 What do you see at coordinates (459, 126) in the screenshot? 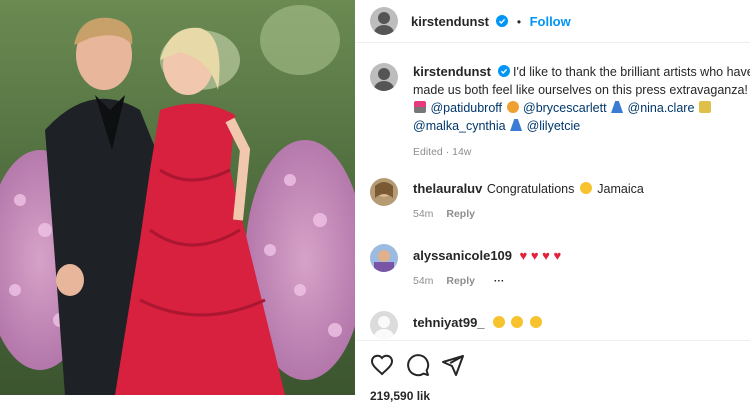
I see `mention-malka-cynthia: @malka_cynthia` at bounding box center [459, 126].